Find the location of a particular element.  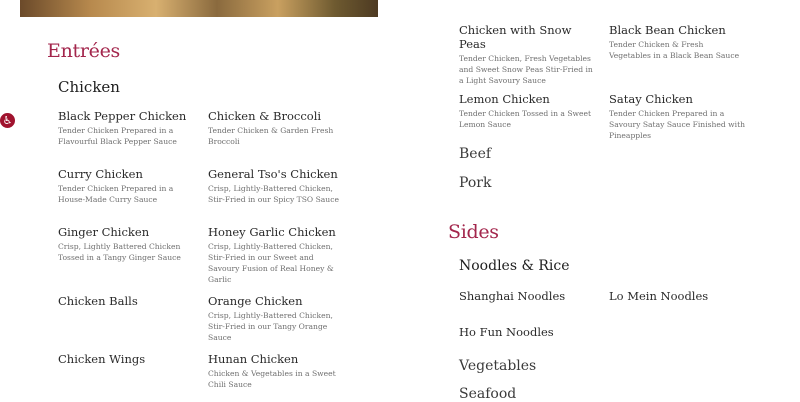

menu-item: Chicken Wings is located at coordinates (127, 359).